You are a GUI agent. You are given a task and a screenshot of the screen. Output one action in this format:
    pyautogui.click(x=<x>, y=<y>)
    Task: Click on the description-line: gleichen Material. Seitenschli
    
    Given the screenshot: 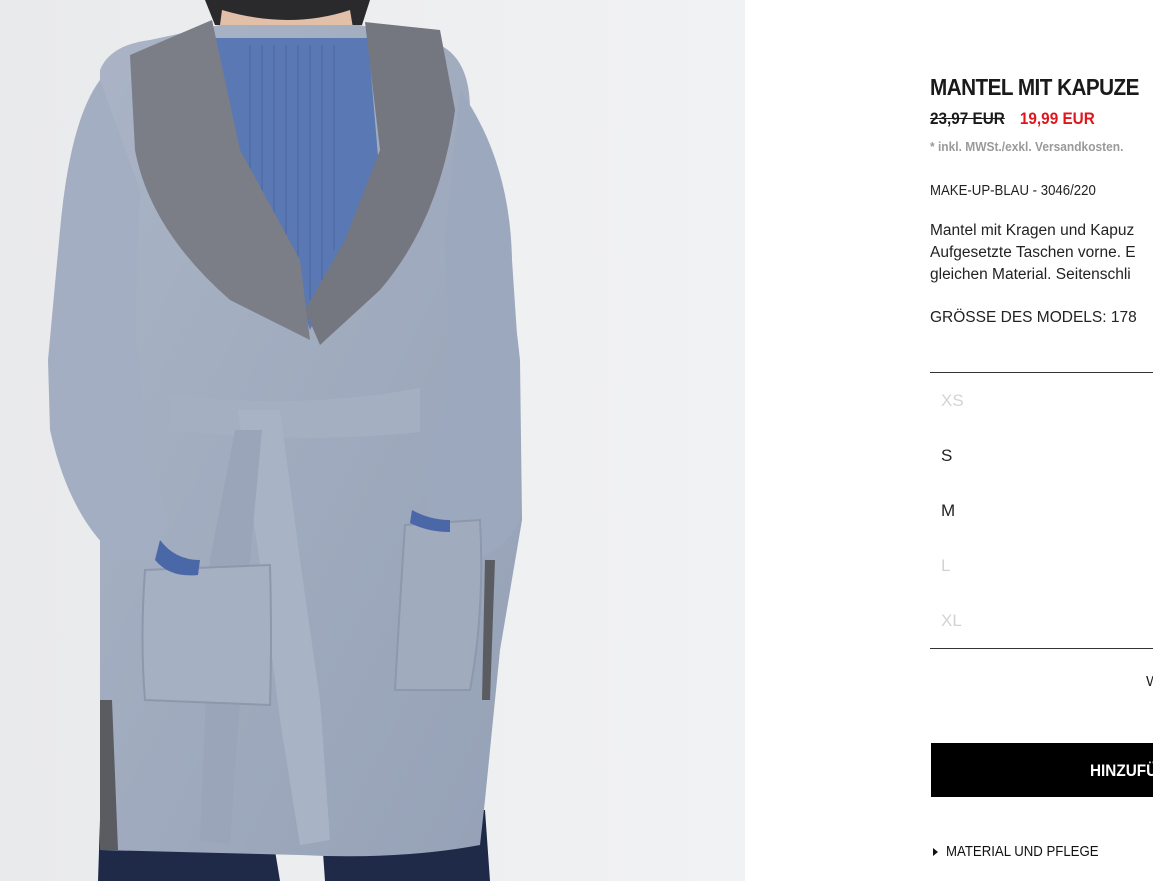 What is the action you would take?
    pyautogui.click(x=1030, y=274)
    